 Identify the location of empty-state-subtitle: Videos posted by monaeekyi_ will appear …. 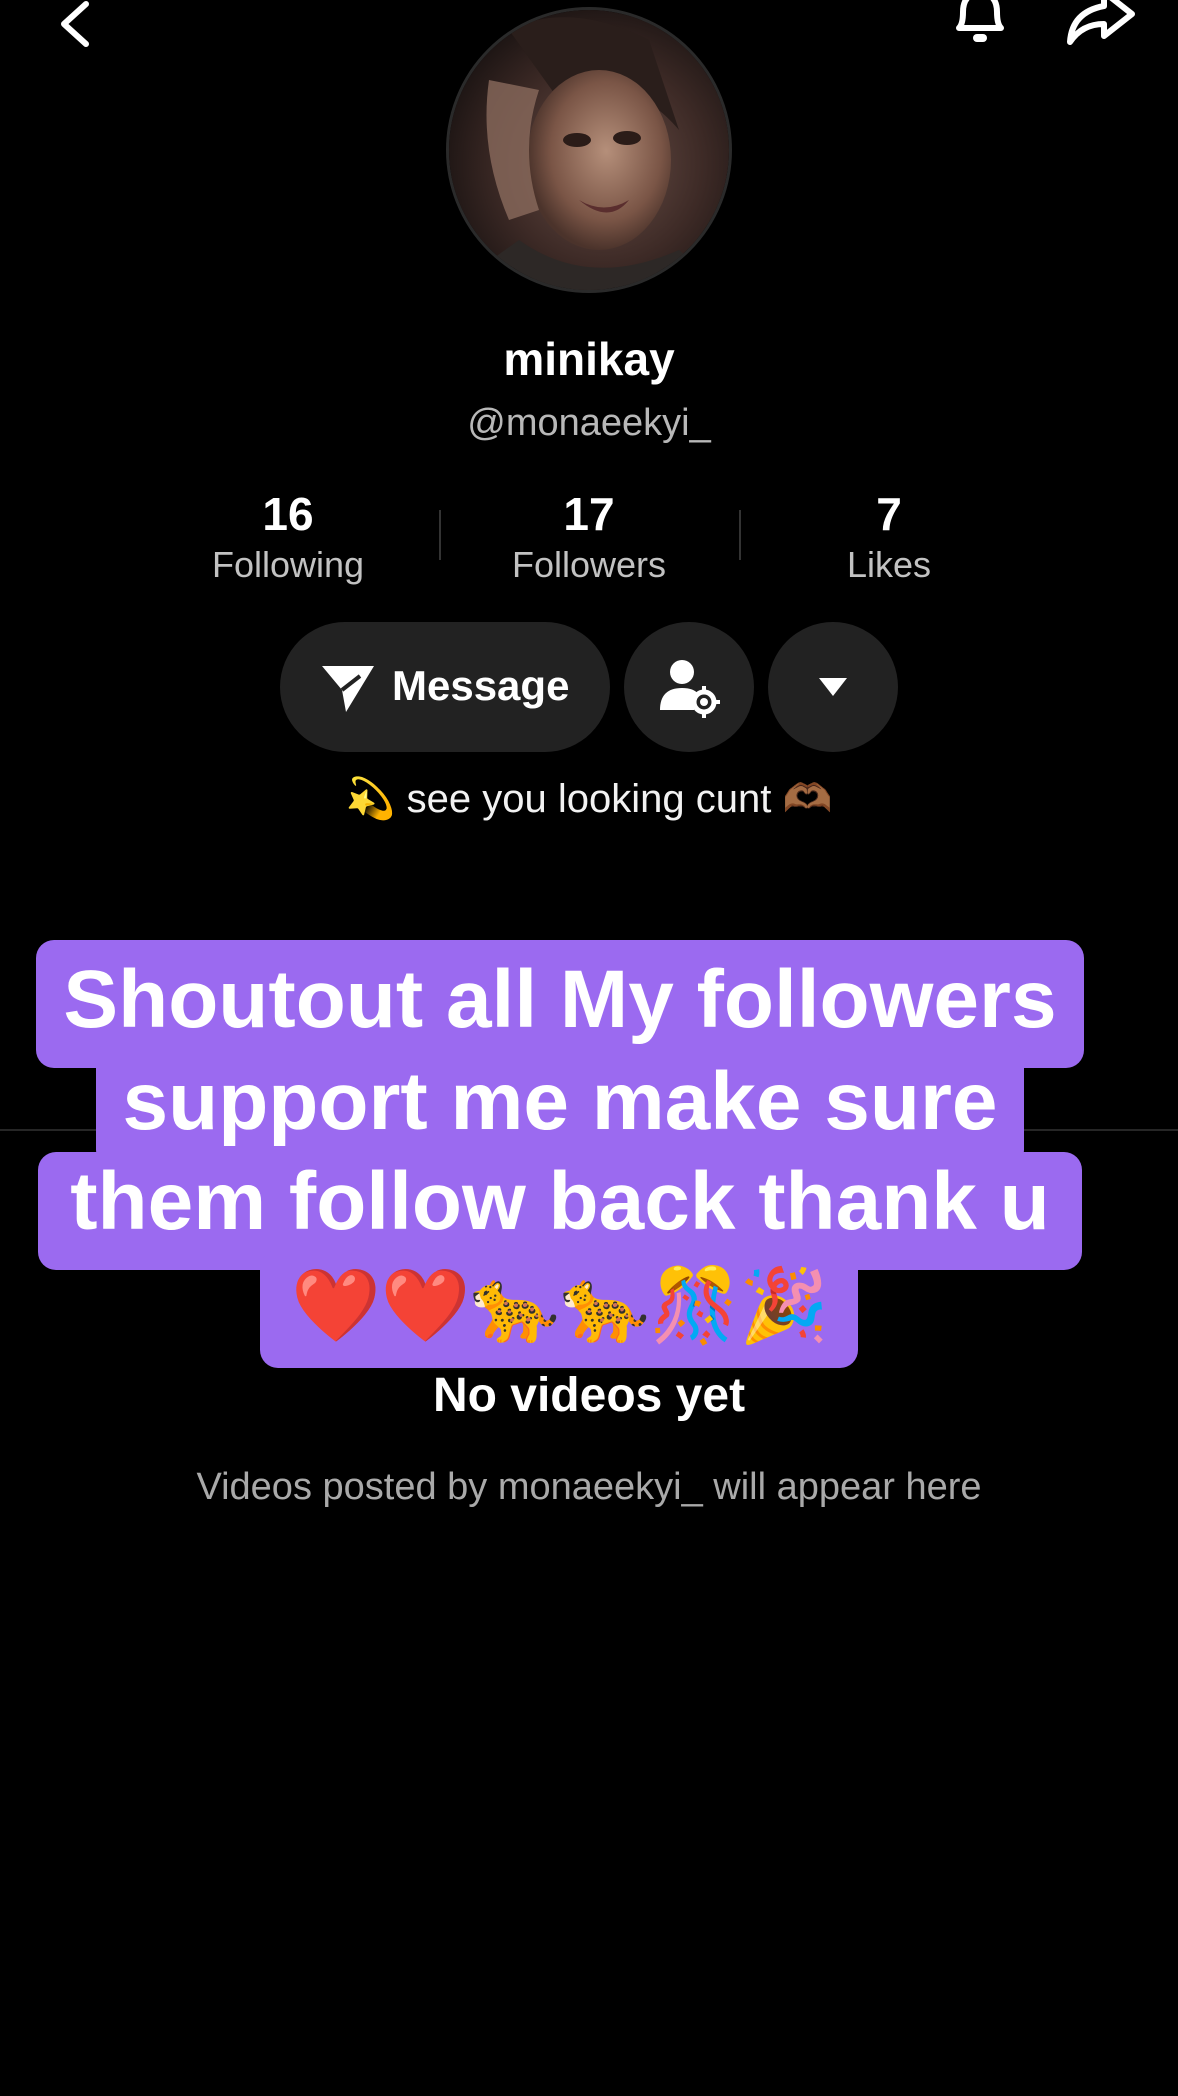
(589, 1487).